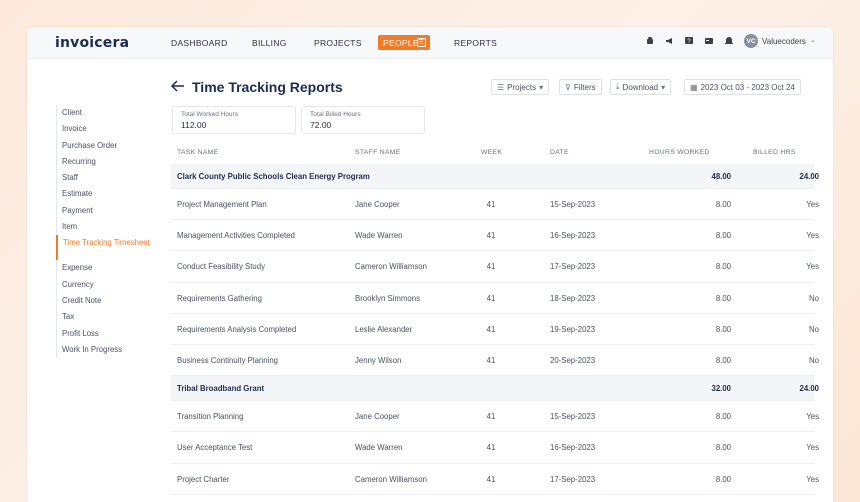  I want to click on user-name: Valuecoders, so click(784, 41).